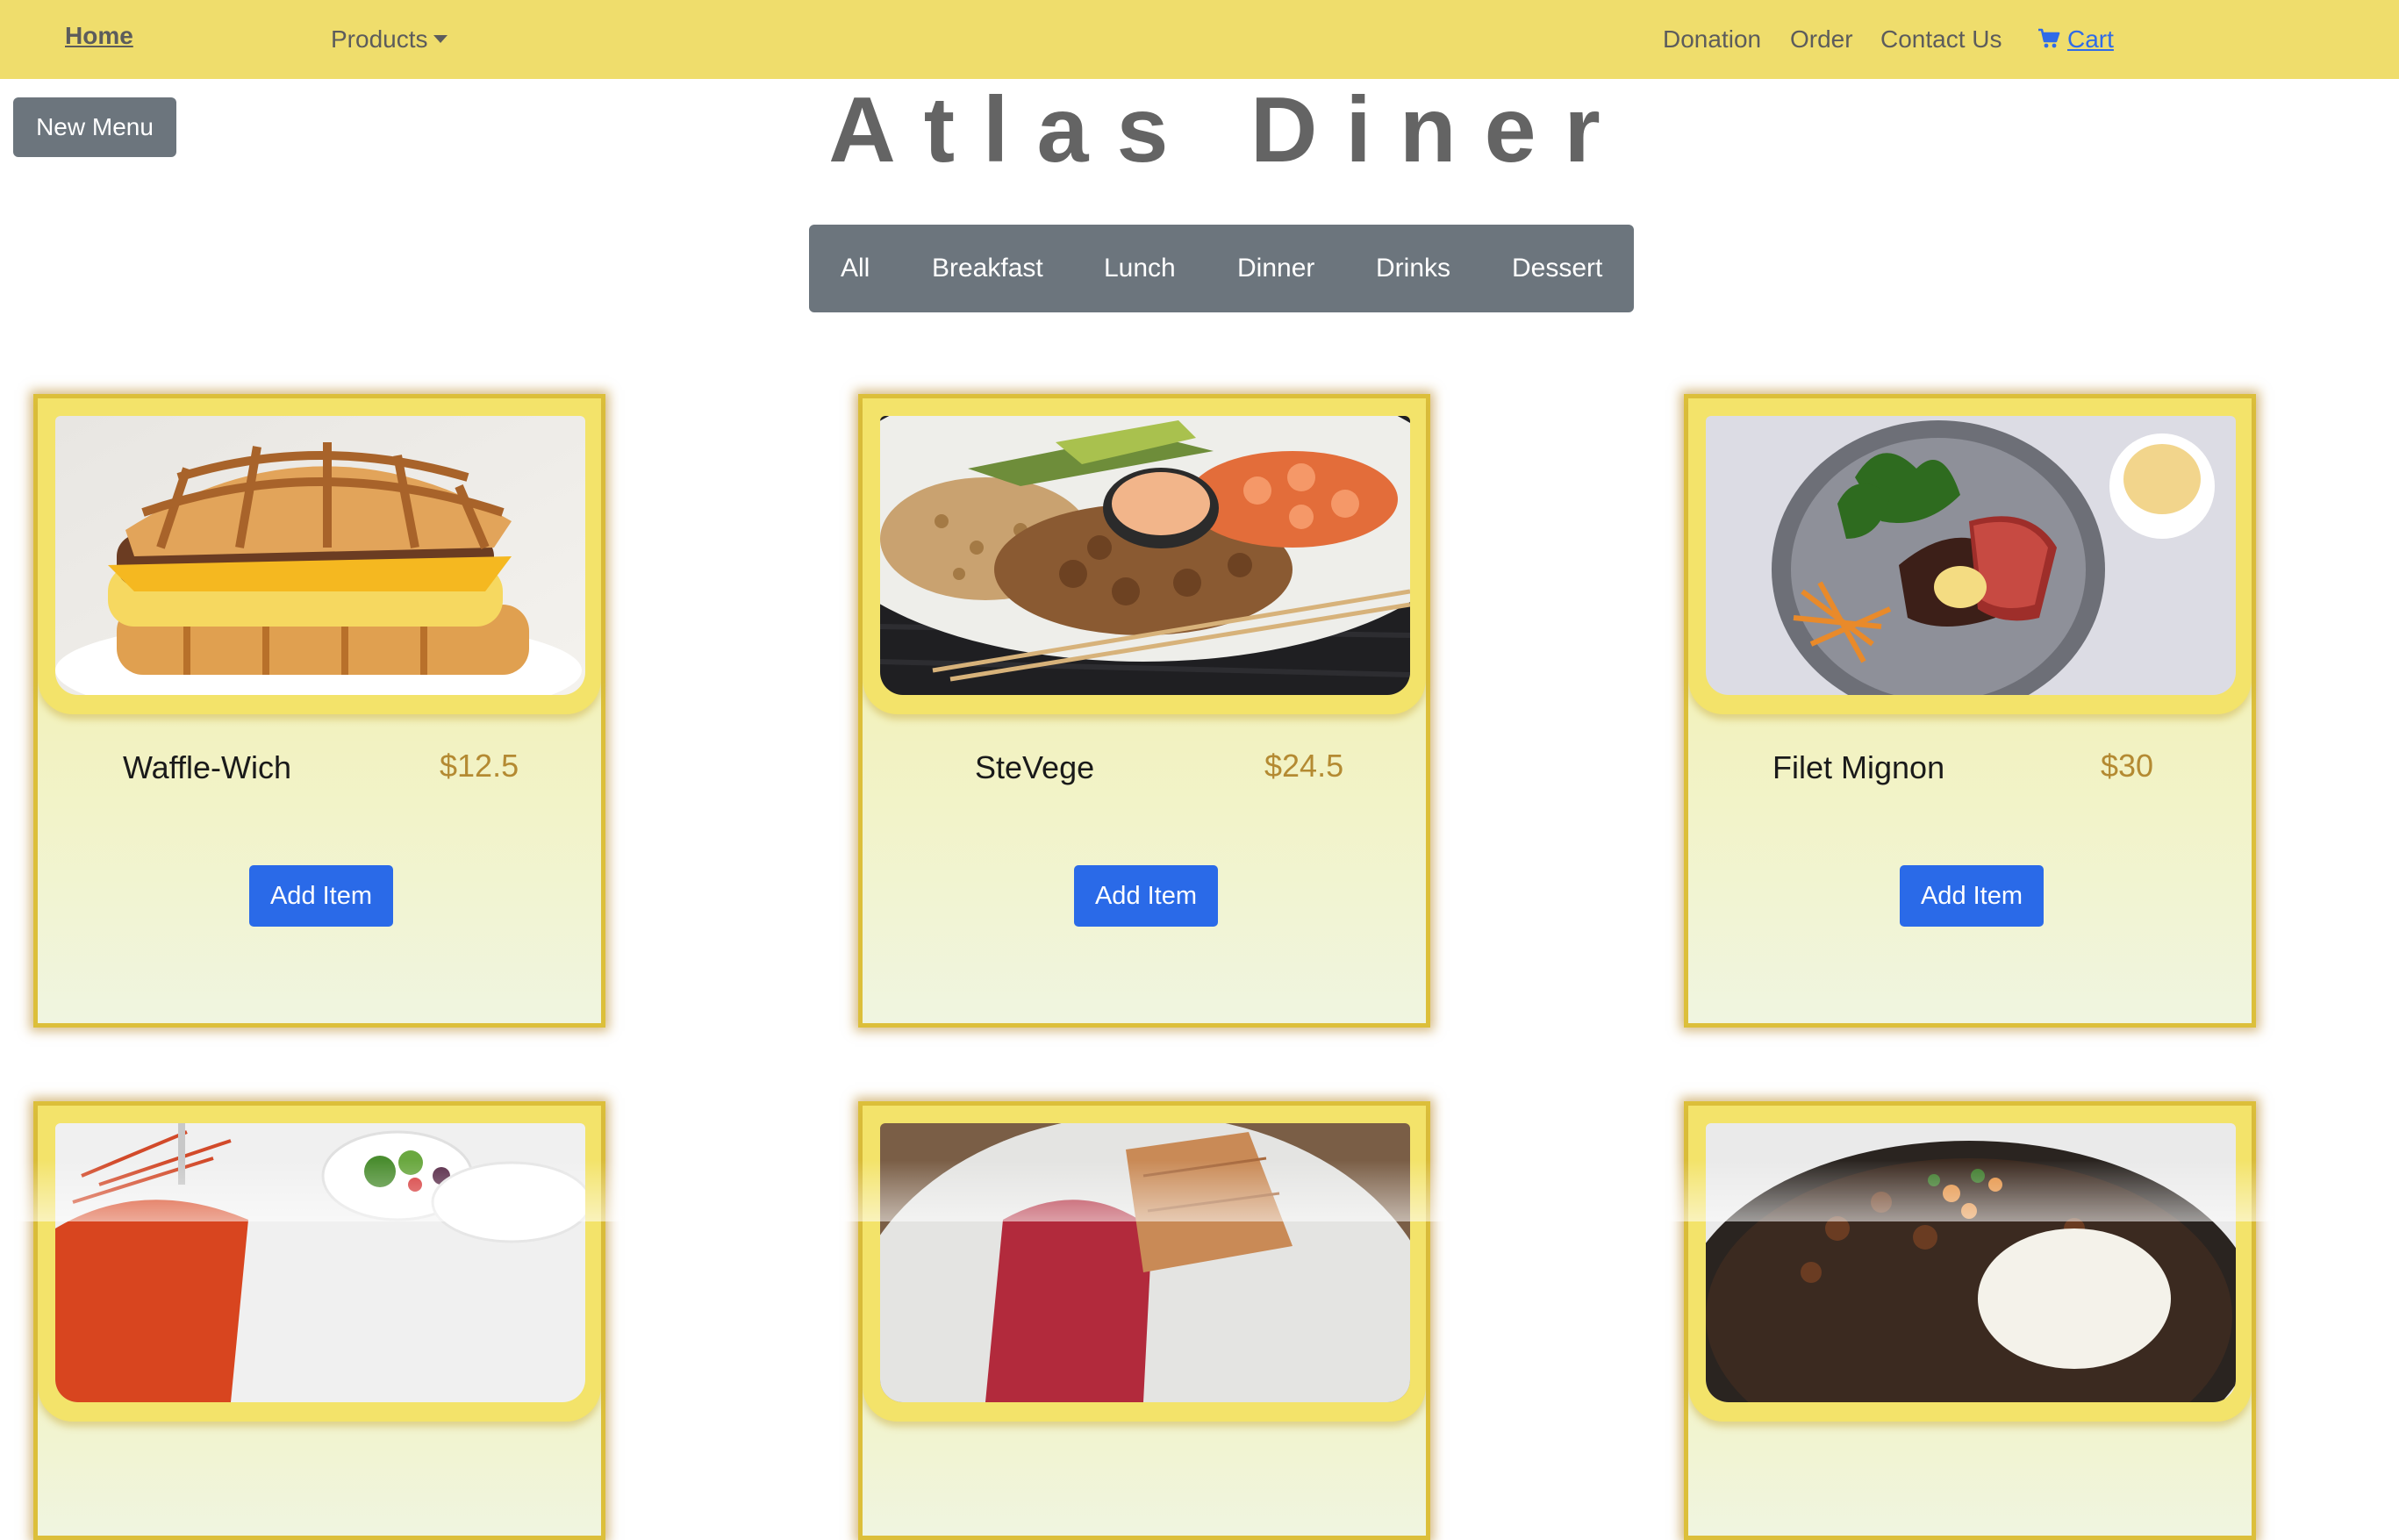 The width and height of the screenshot is (2399, 1540). I want to click on rice-bowl-image, so click(1971, 1262).